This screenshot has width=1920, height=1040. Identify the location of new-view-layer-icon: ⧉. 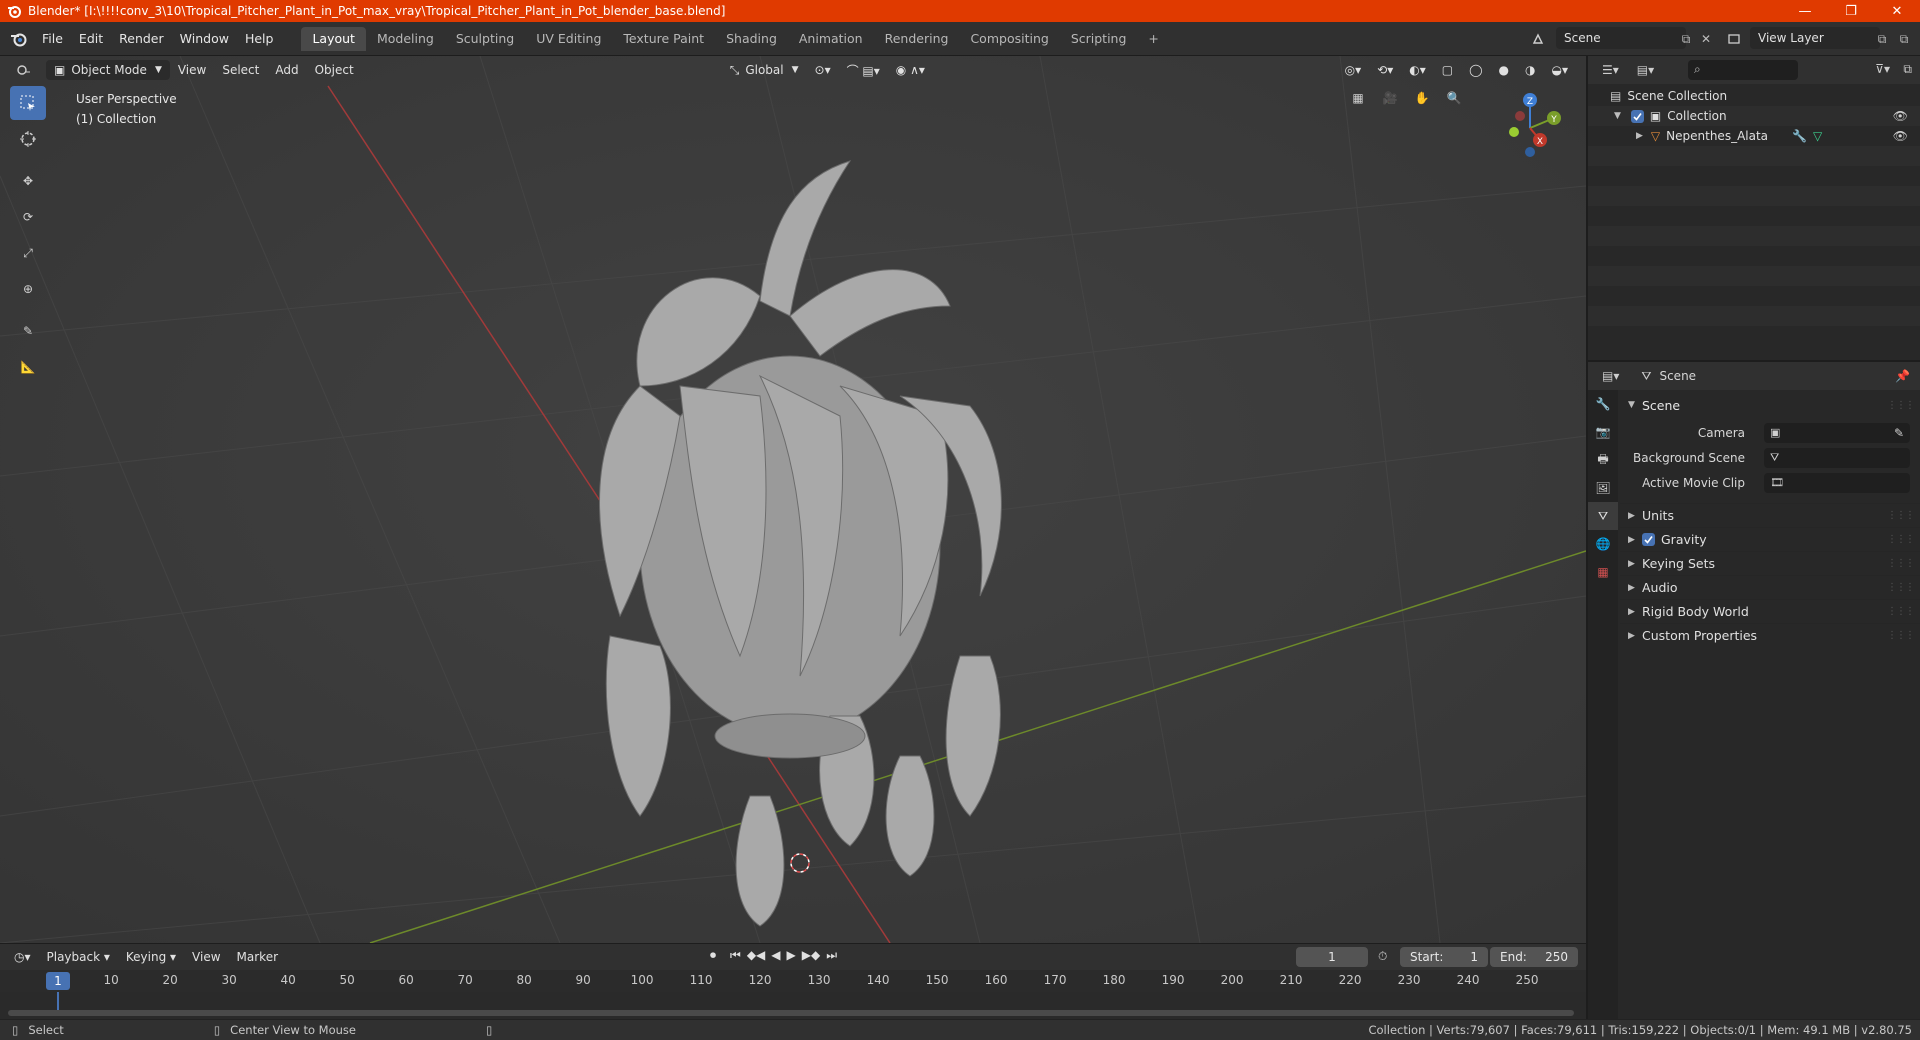
(1882, 39).